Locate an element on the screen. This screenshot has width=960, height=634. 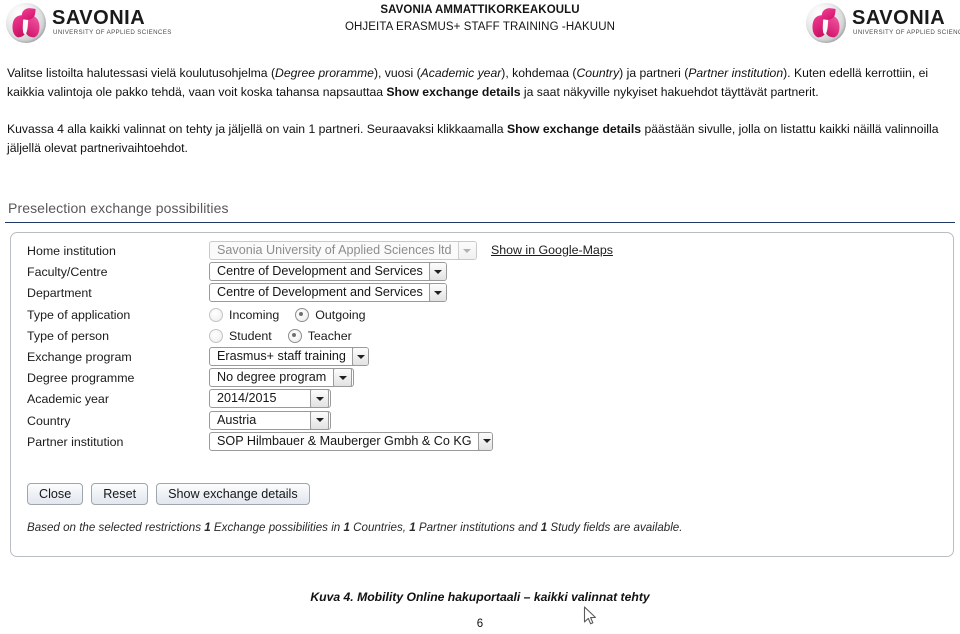
radio-group-type-of-application: Incoming Outgoing is located at coordinates (295, 315).